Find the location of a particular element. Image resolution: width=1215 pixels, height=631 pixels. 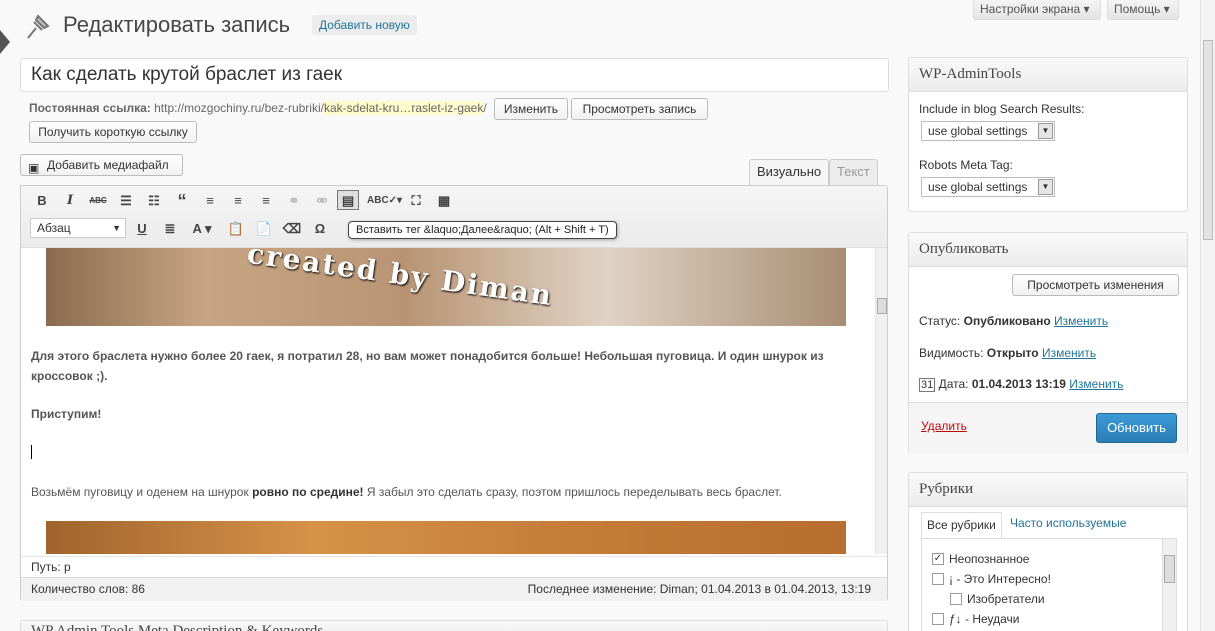

window-scrollbar is located at coordinates (1207, 315).